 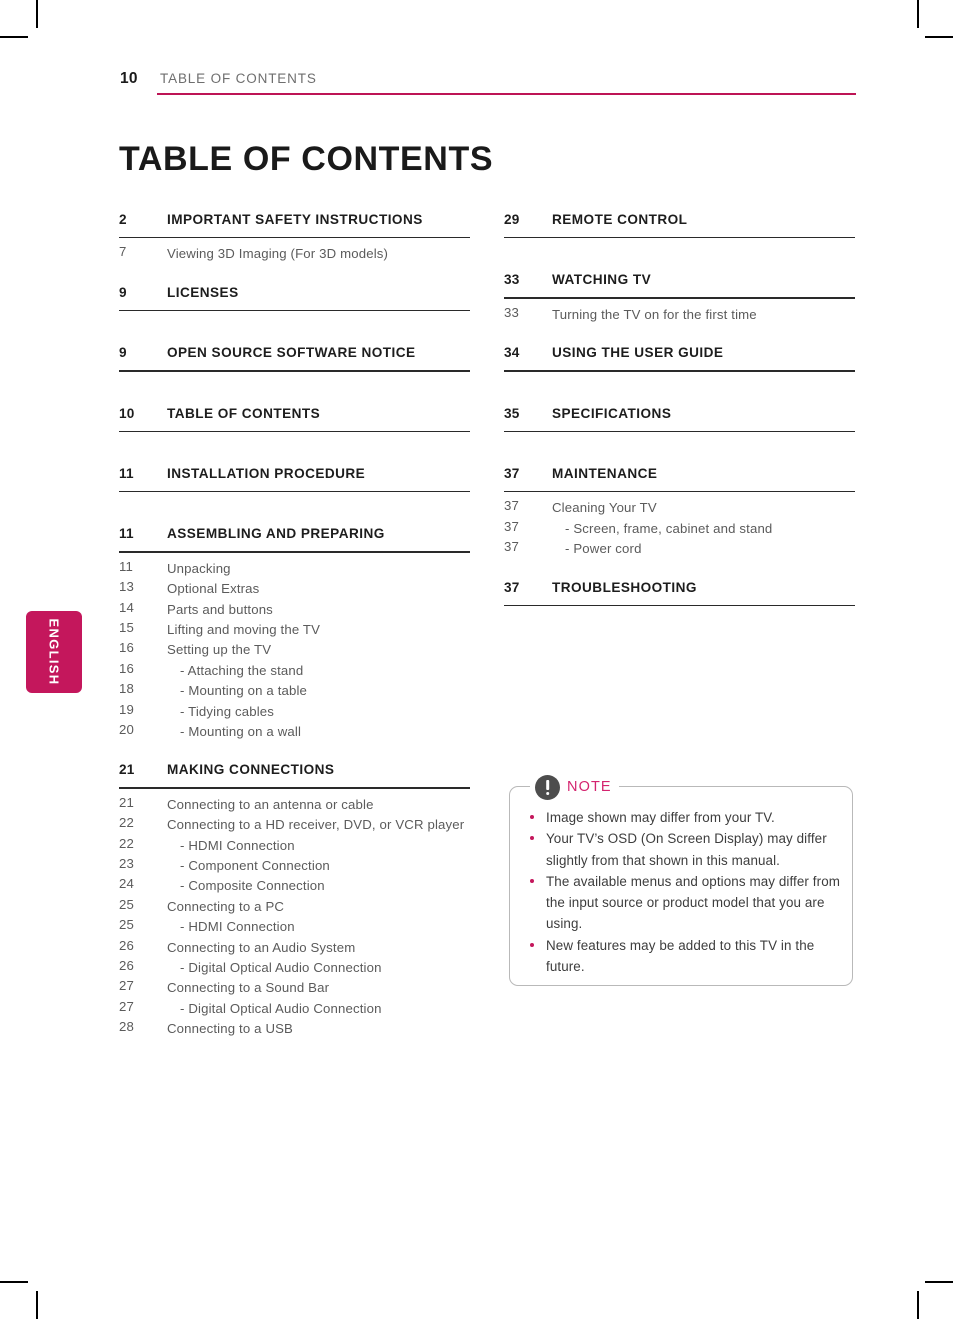 I want to click on toc-subitem: 15 Lifting and moving the TV, so click(x=295, y=630).